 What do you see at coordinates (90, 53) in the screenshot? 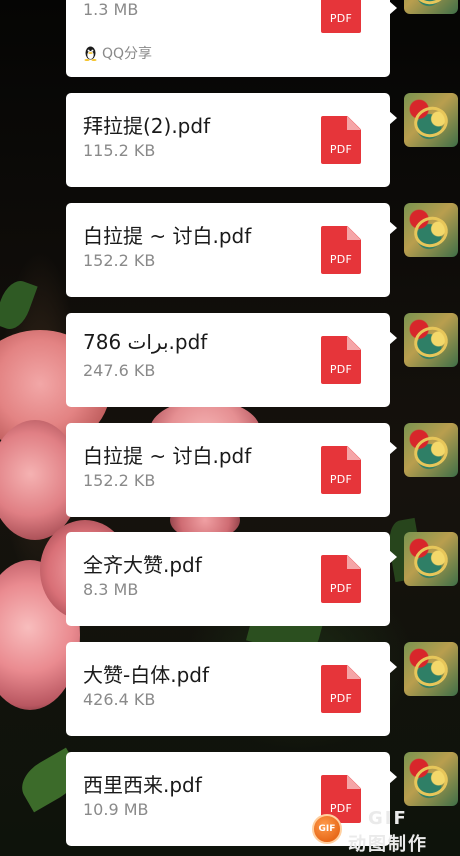
I see `qq-penguin-icon` at bounding box center [90, 53].